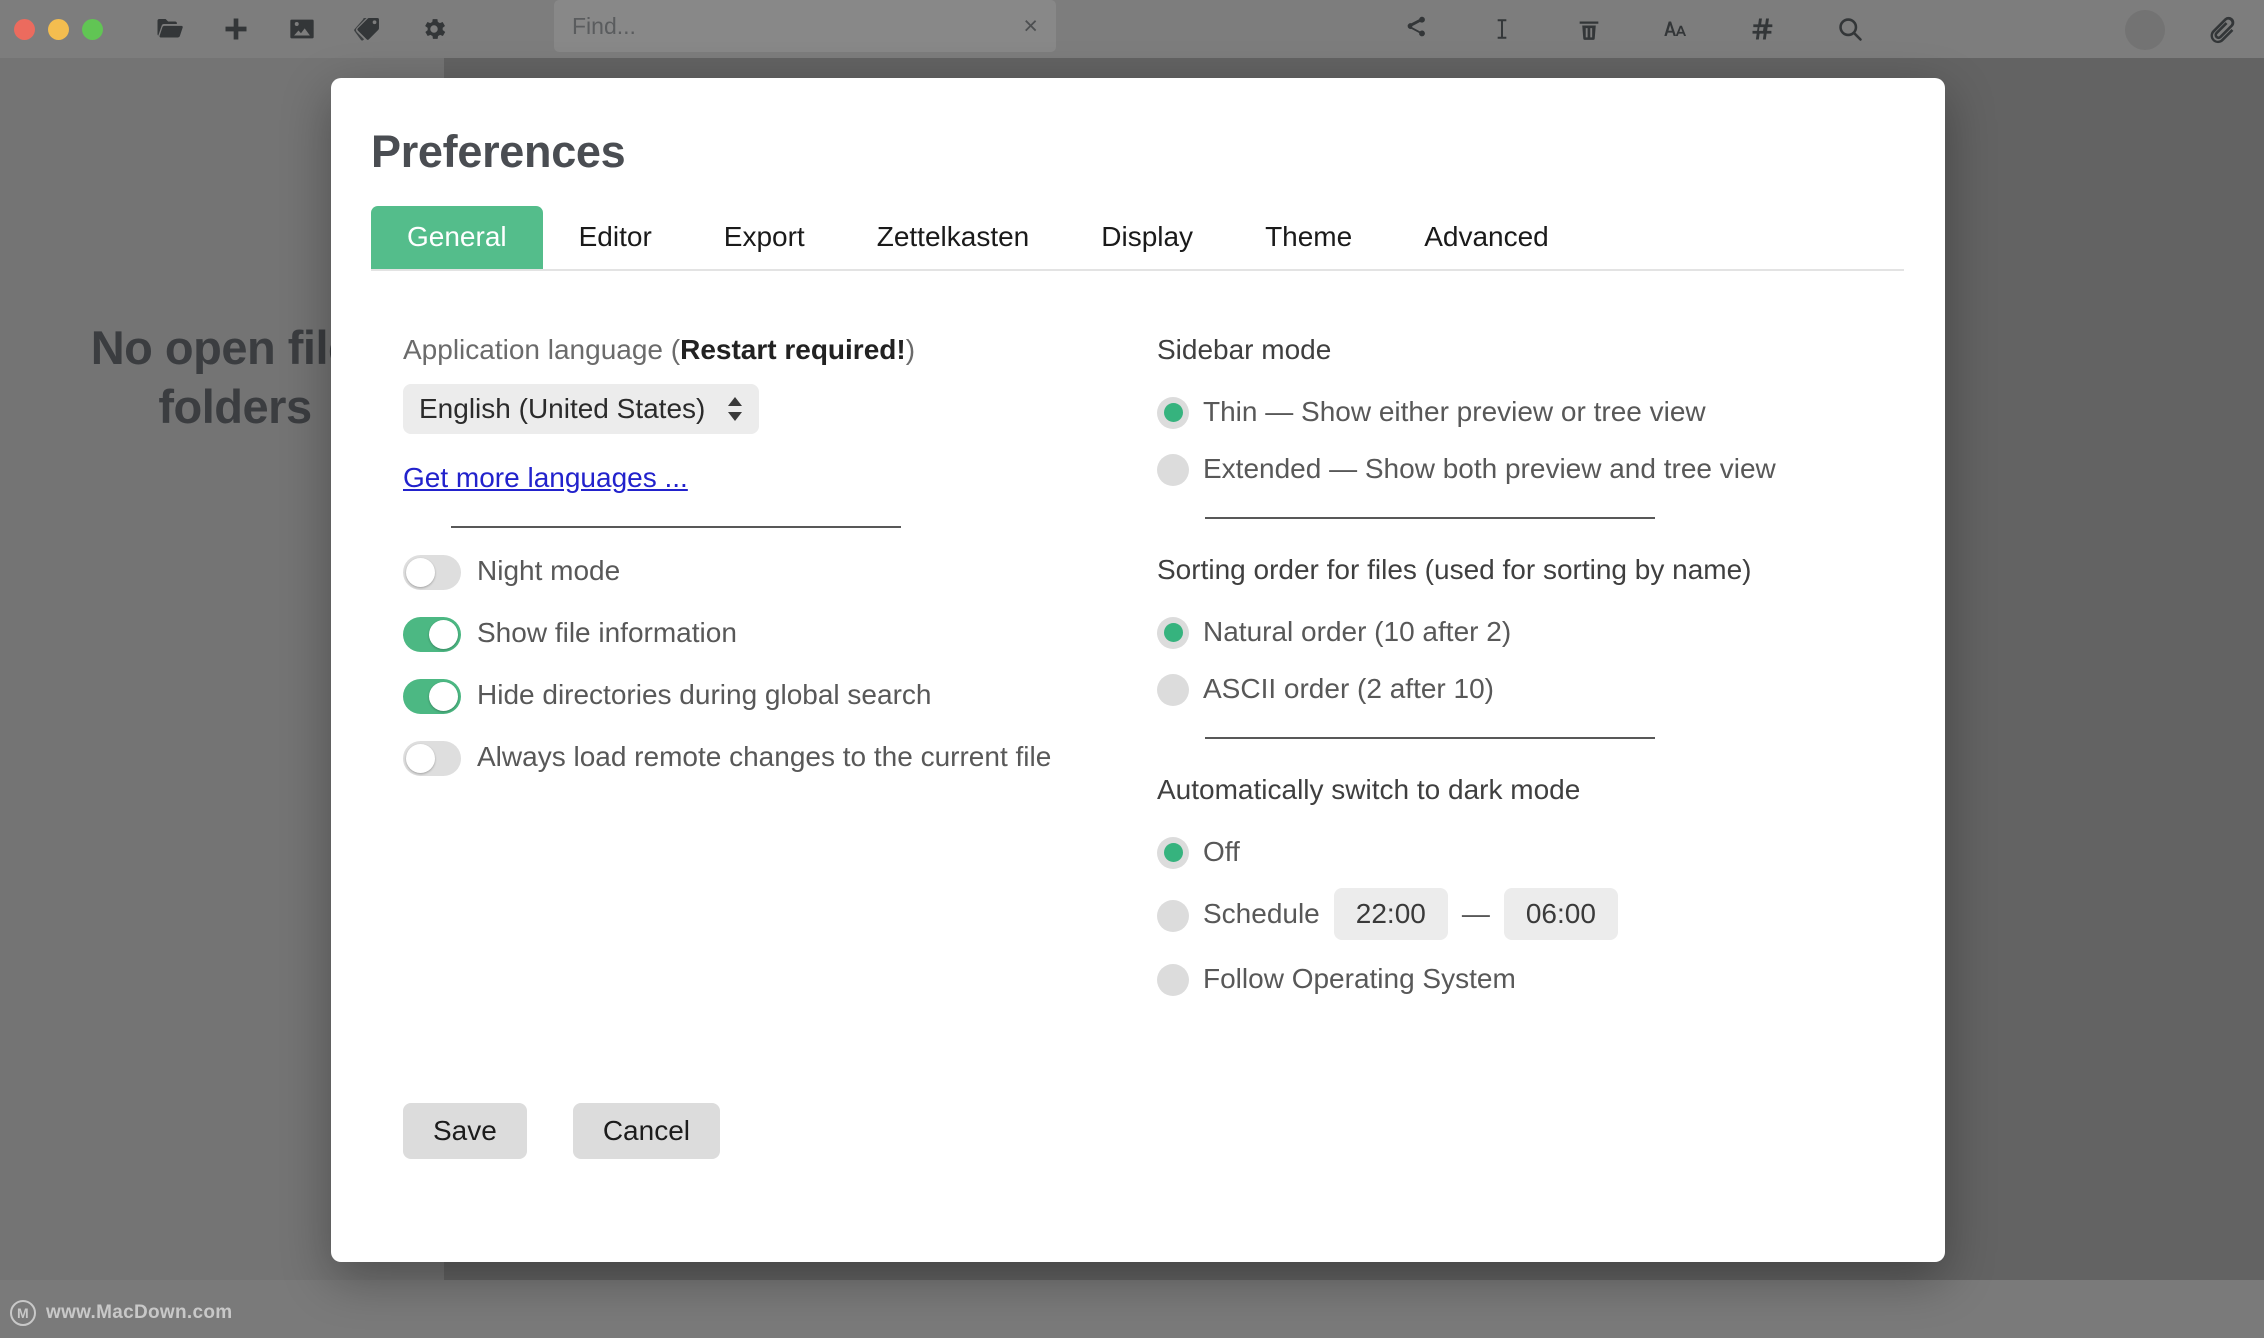 Image resolution: width=2264 pixels, height=1338 pixels. I want to click on close-icon: ×, so click(1030, 26).